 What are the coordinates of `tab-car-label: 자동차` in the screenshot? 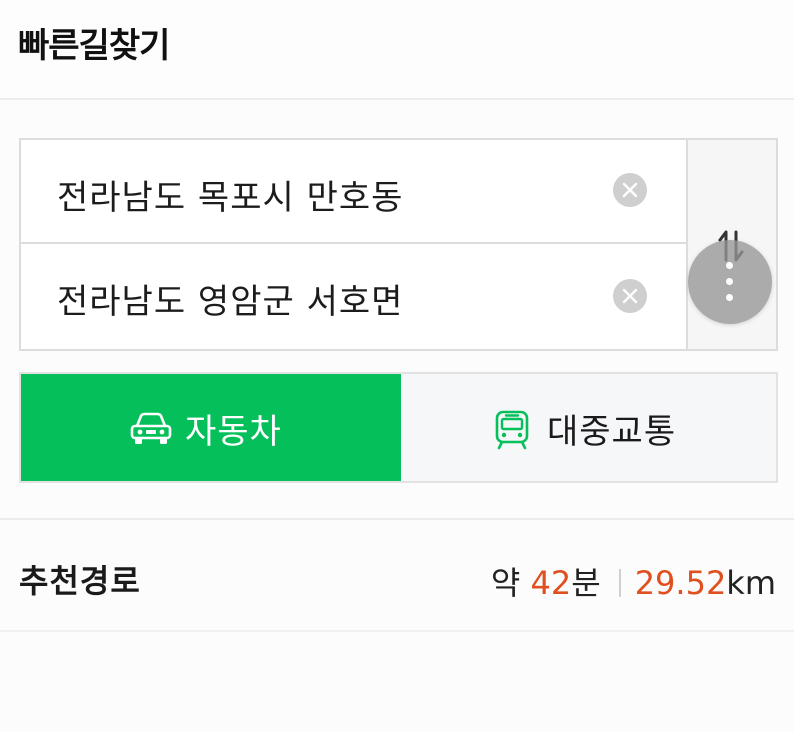 It's located at (233, 432).